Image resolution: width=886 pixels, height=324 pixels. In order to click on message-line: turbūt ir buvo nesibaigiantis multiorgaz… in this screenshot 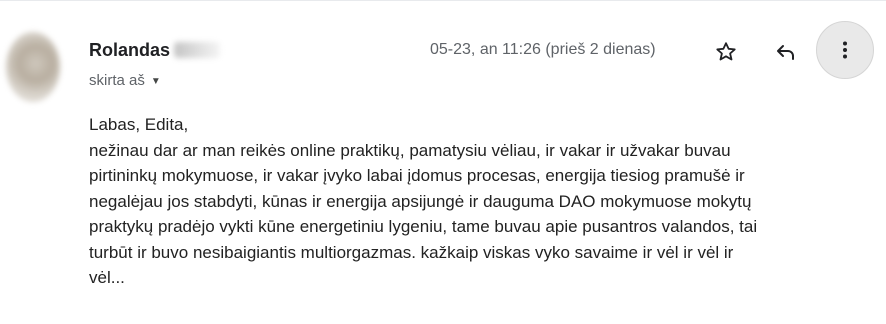, I will do `click(411, 252)`.